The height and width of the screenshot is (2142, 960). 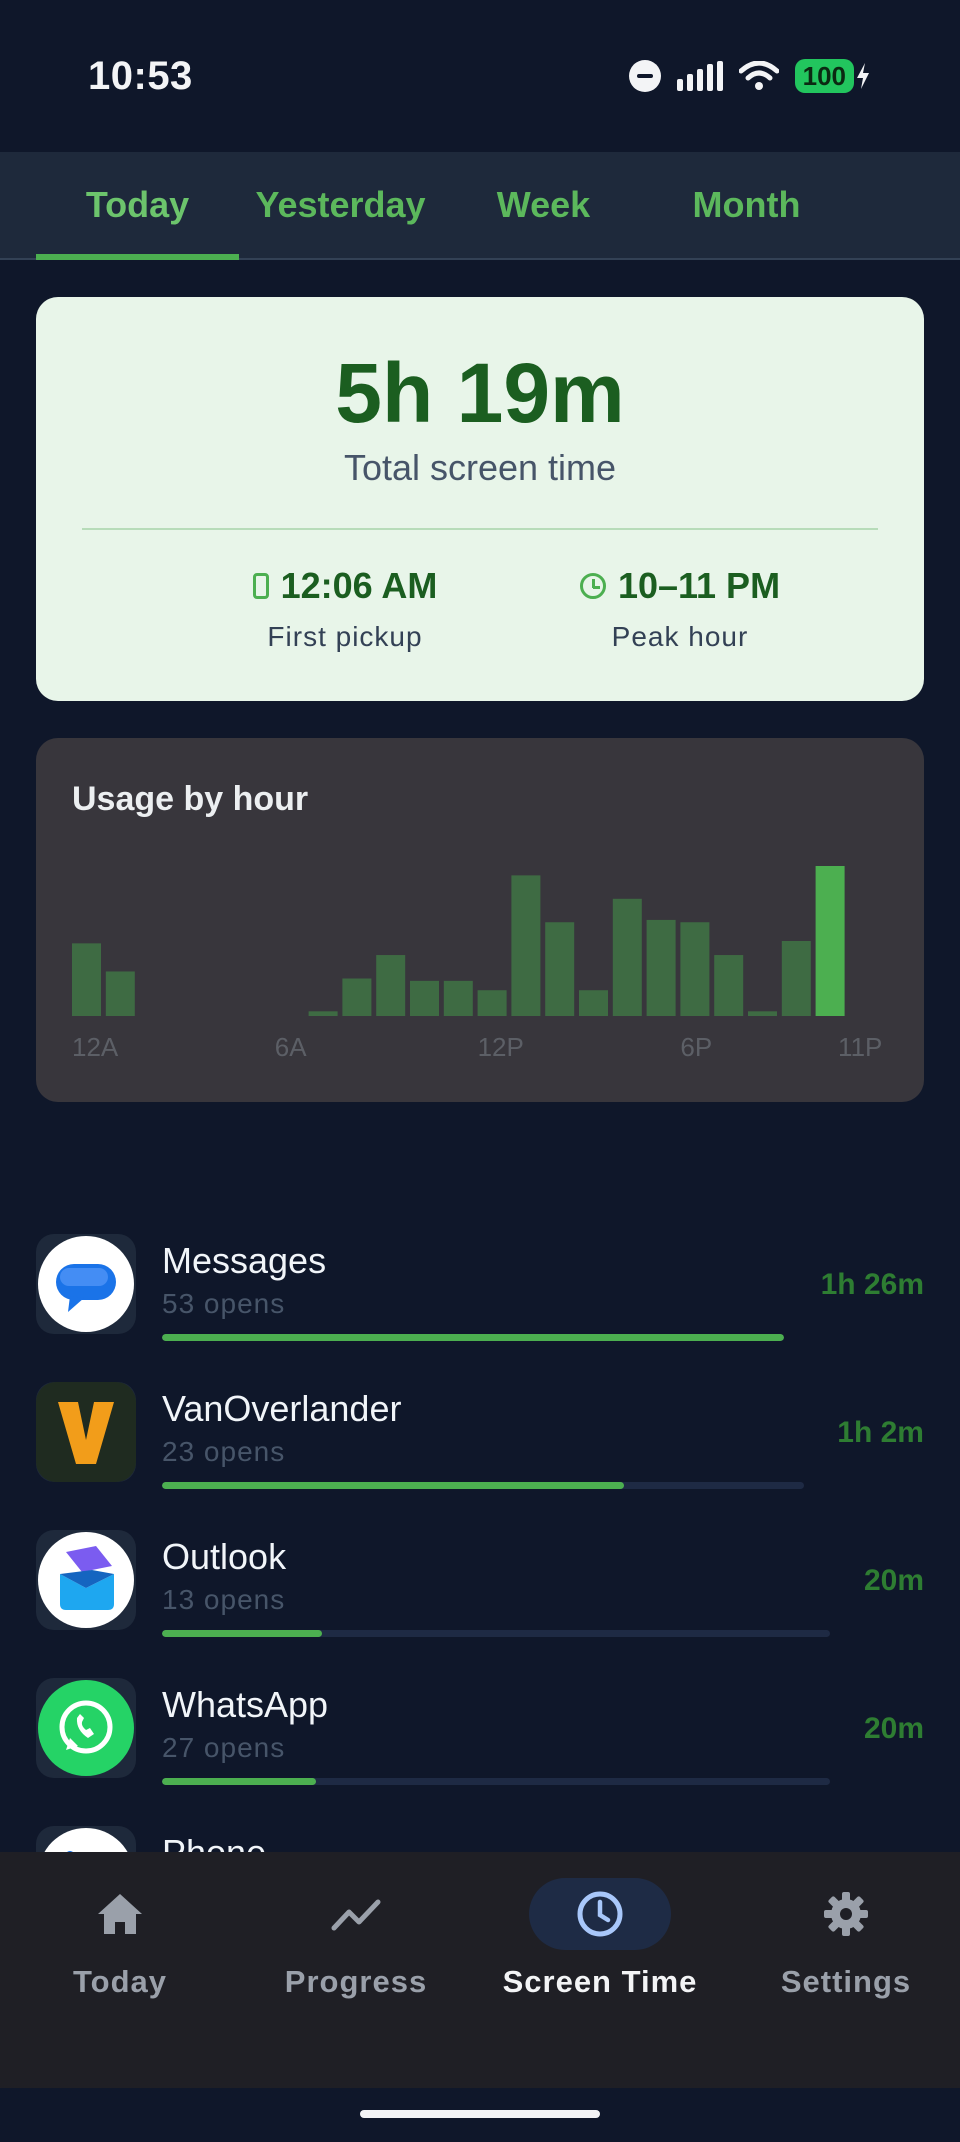 What do you see at coordinates (729, 985) in the screenshot?
I see `hour-bar-7P` at bounding box center [729, 985].